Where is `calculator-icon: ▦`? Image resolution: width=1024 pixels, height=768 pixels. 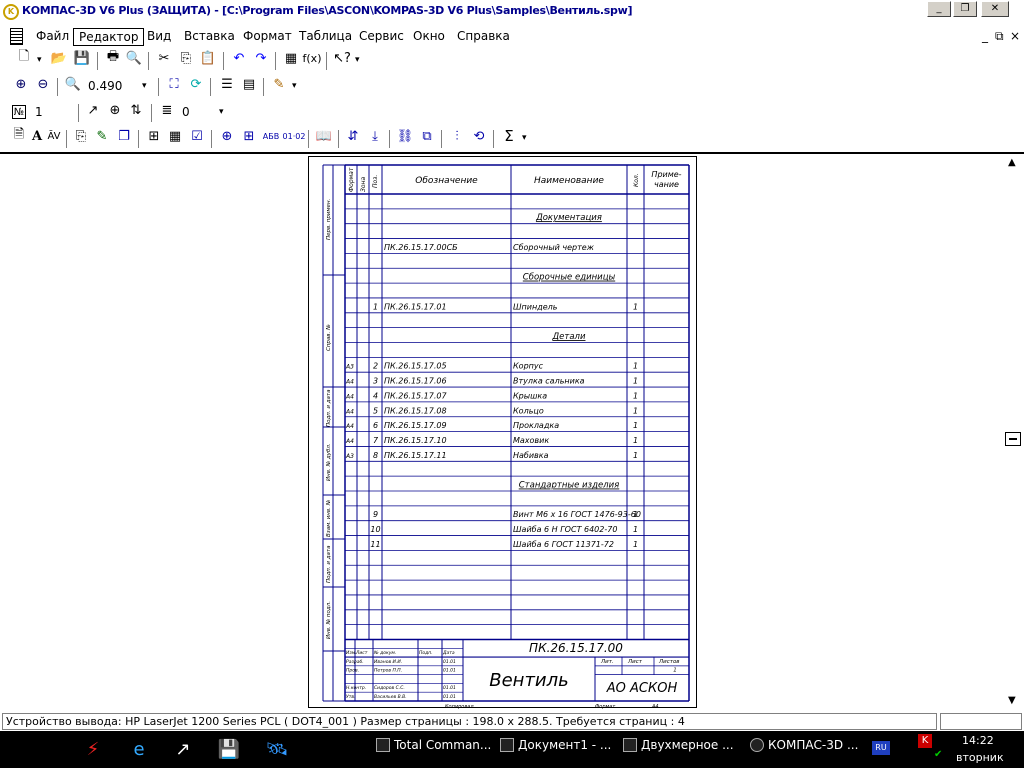
calculator-icon: ▦ is located at coordinates (291, 58).